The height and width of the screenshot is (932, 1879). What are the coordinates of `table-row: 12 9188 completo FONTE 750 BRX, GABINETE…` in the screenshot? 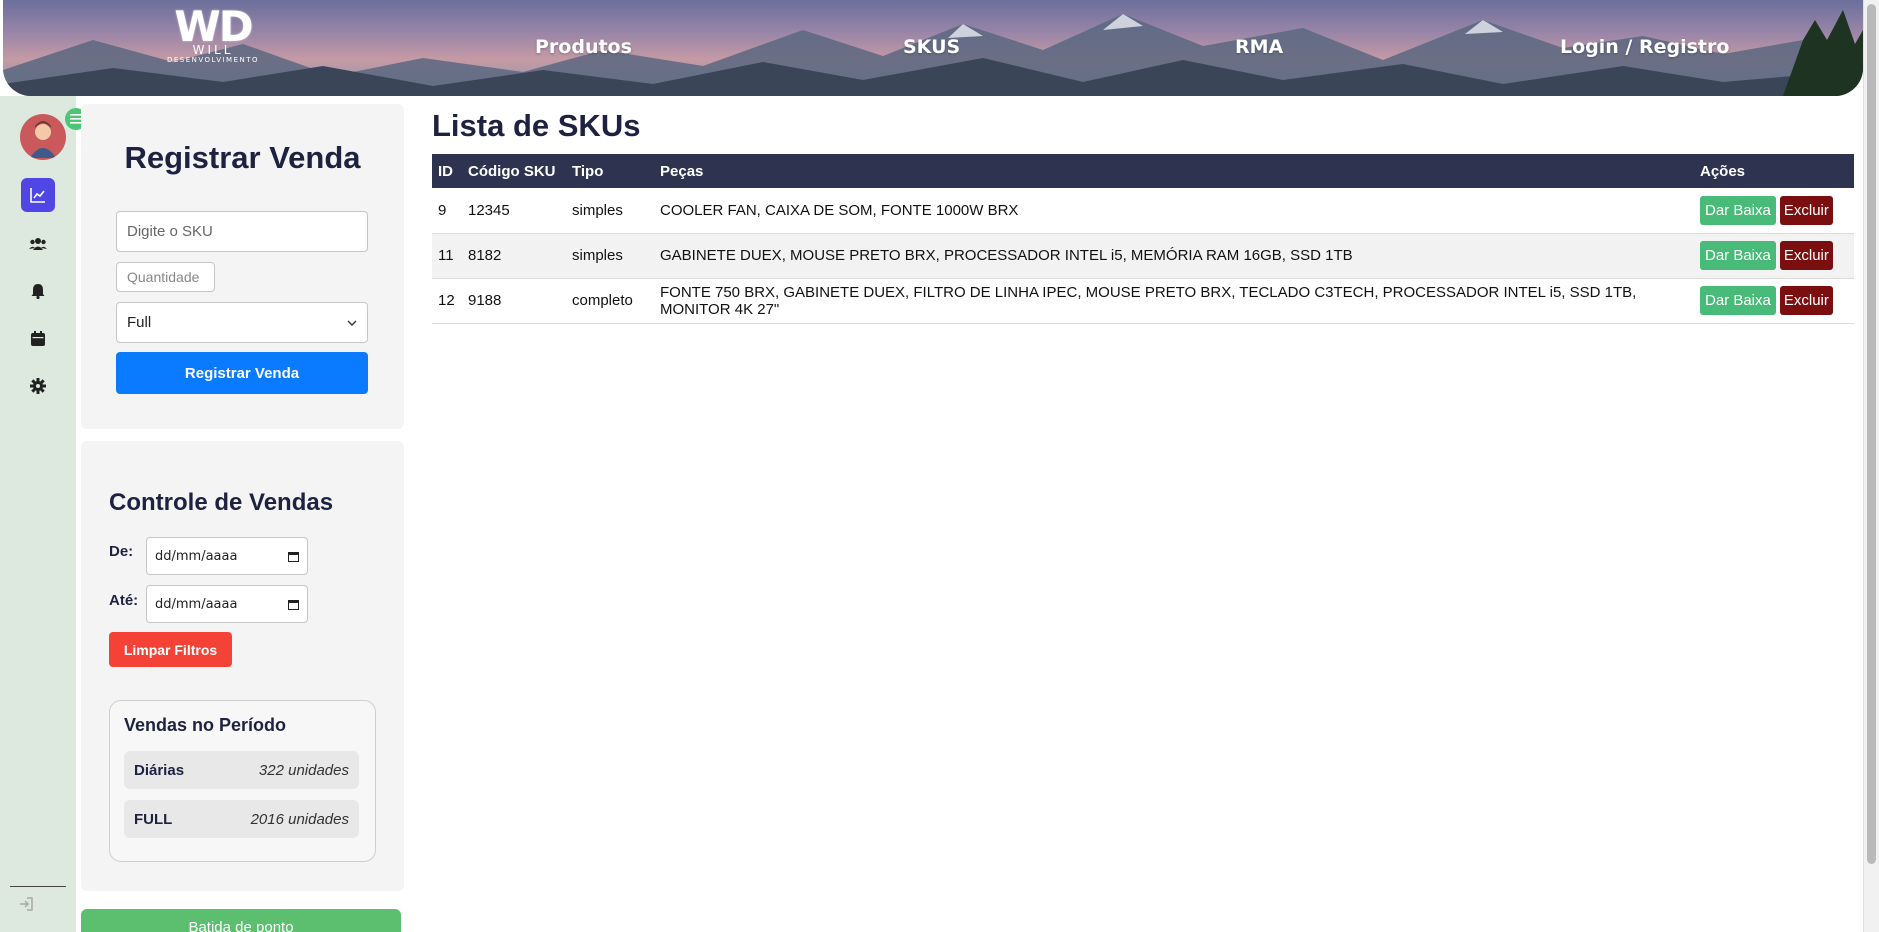 It's located at (1143, 301).